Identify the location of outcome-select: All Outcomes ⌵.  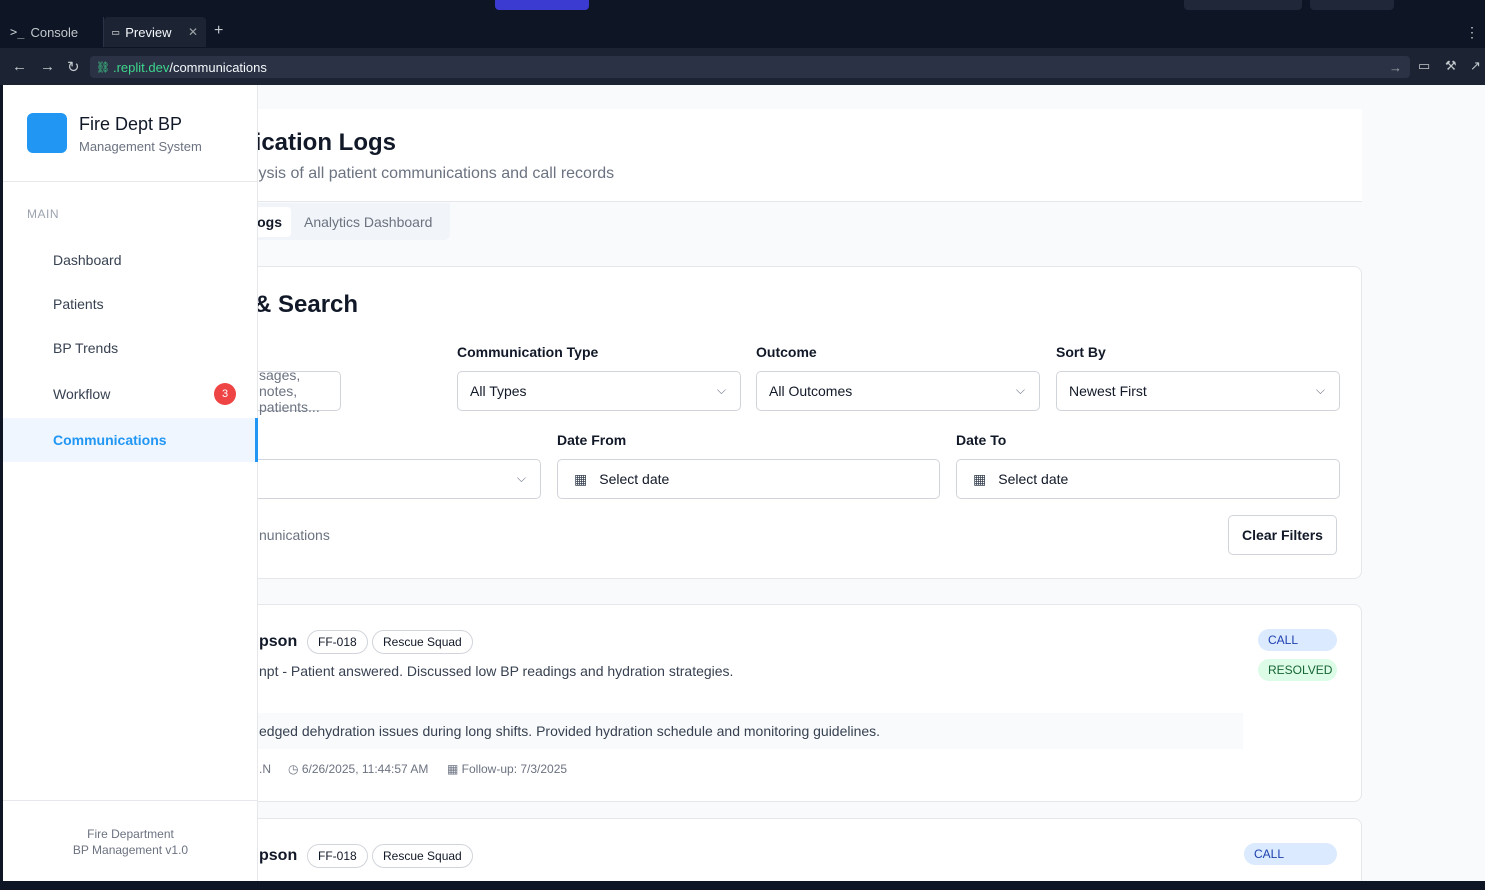
(898, 391).